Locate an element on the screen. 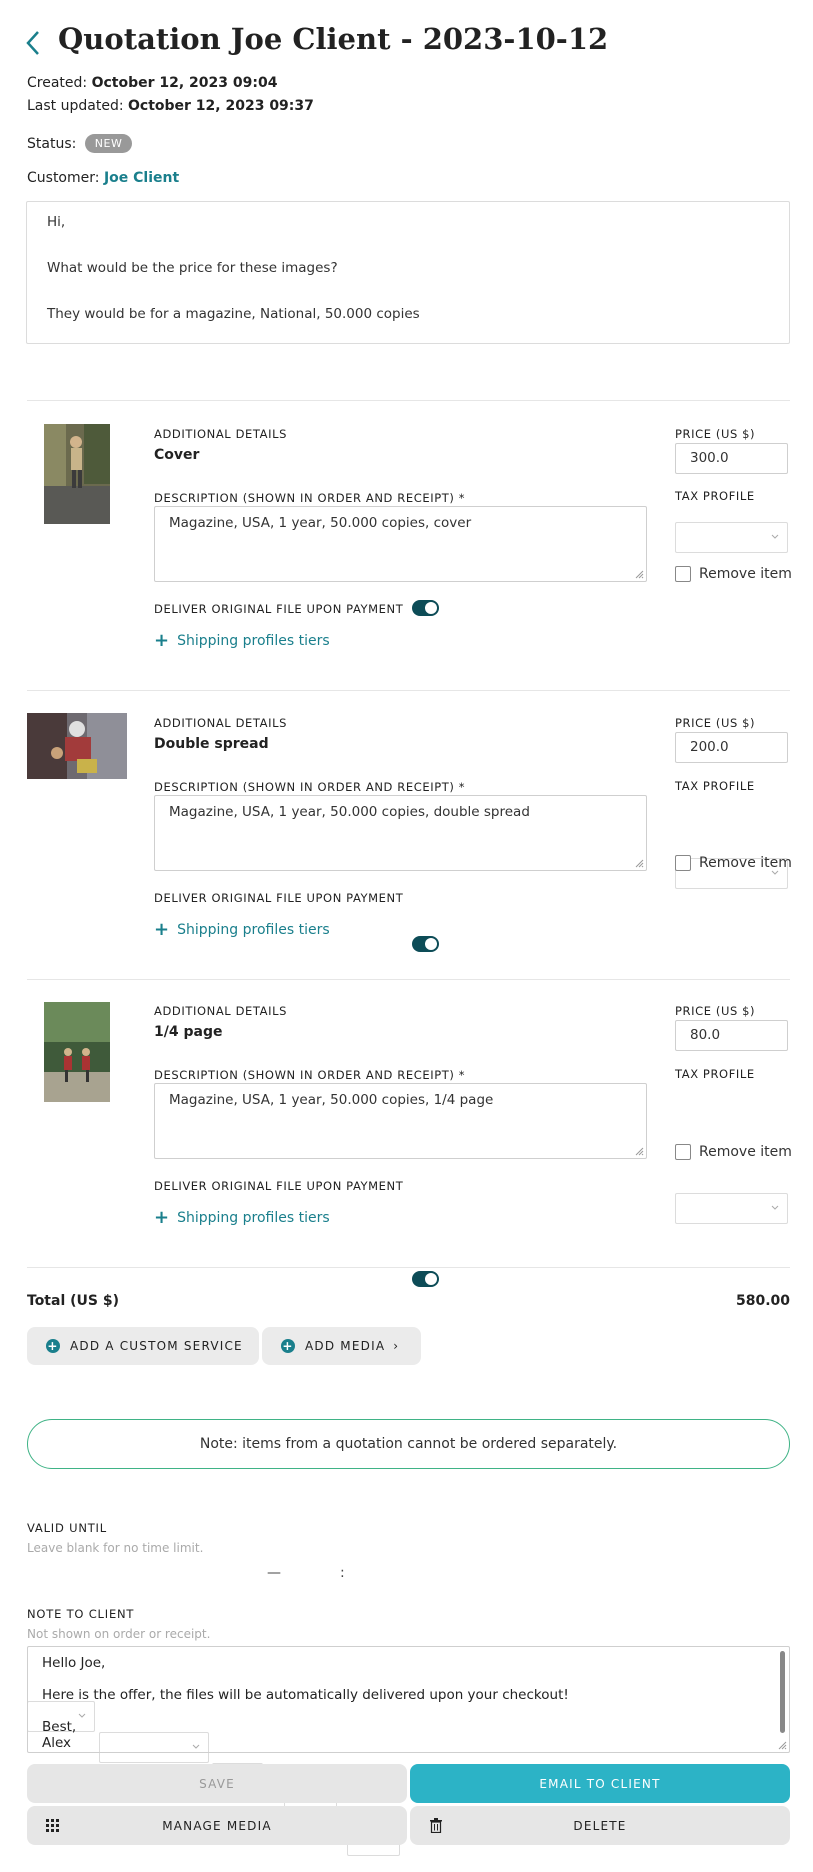 Image resolution: width=813 pixels, height=1872 pixels. message-line is located at coordinates (408, 296).